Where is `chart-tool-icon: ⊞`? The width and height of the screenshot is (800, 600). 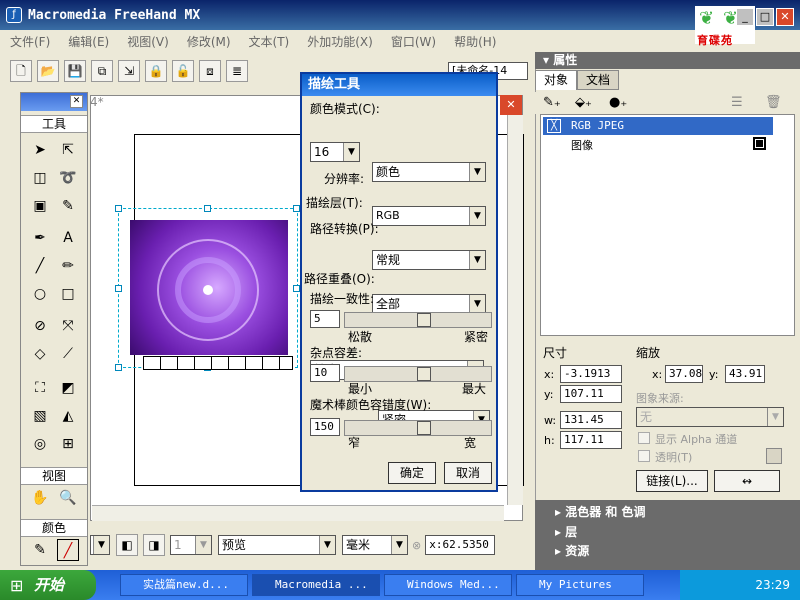 chart-tool-icon: ⊞ is located at coordinates (68, 444).